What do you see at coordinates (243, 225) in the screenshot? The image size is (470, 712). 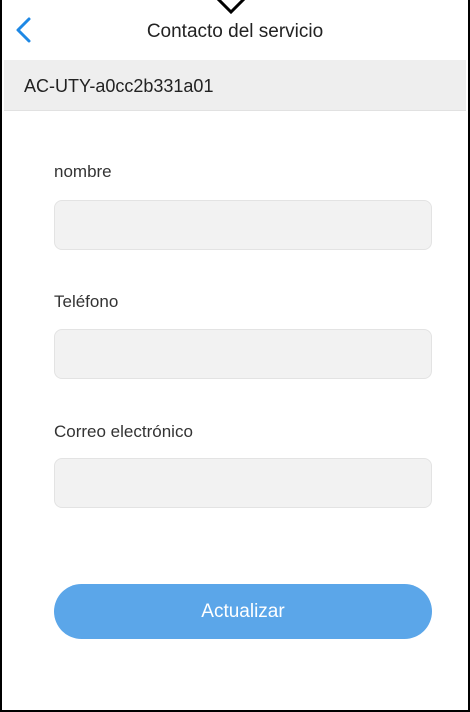 I see `name-input` at bounding box center [243, 225].